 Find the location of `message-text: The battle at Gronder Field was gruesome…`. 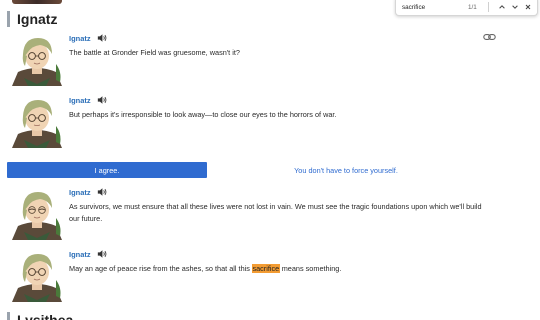

message-text: The battle at Gronder Field was gruesome… is located at coordinates (154, 52).